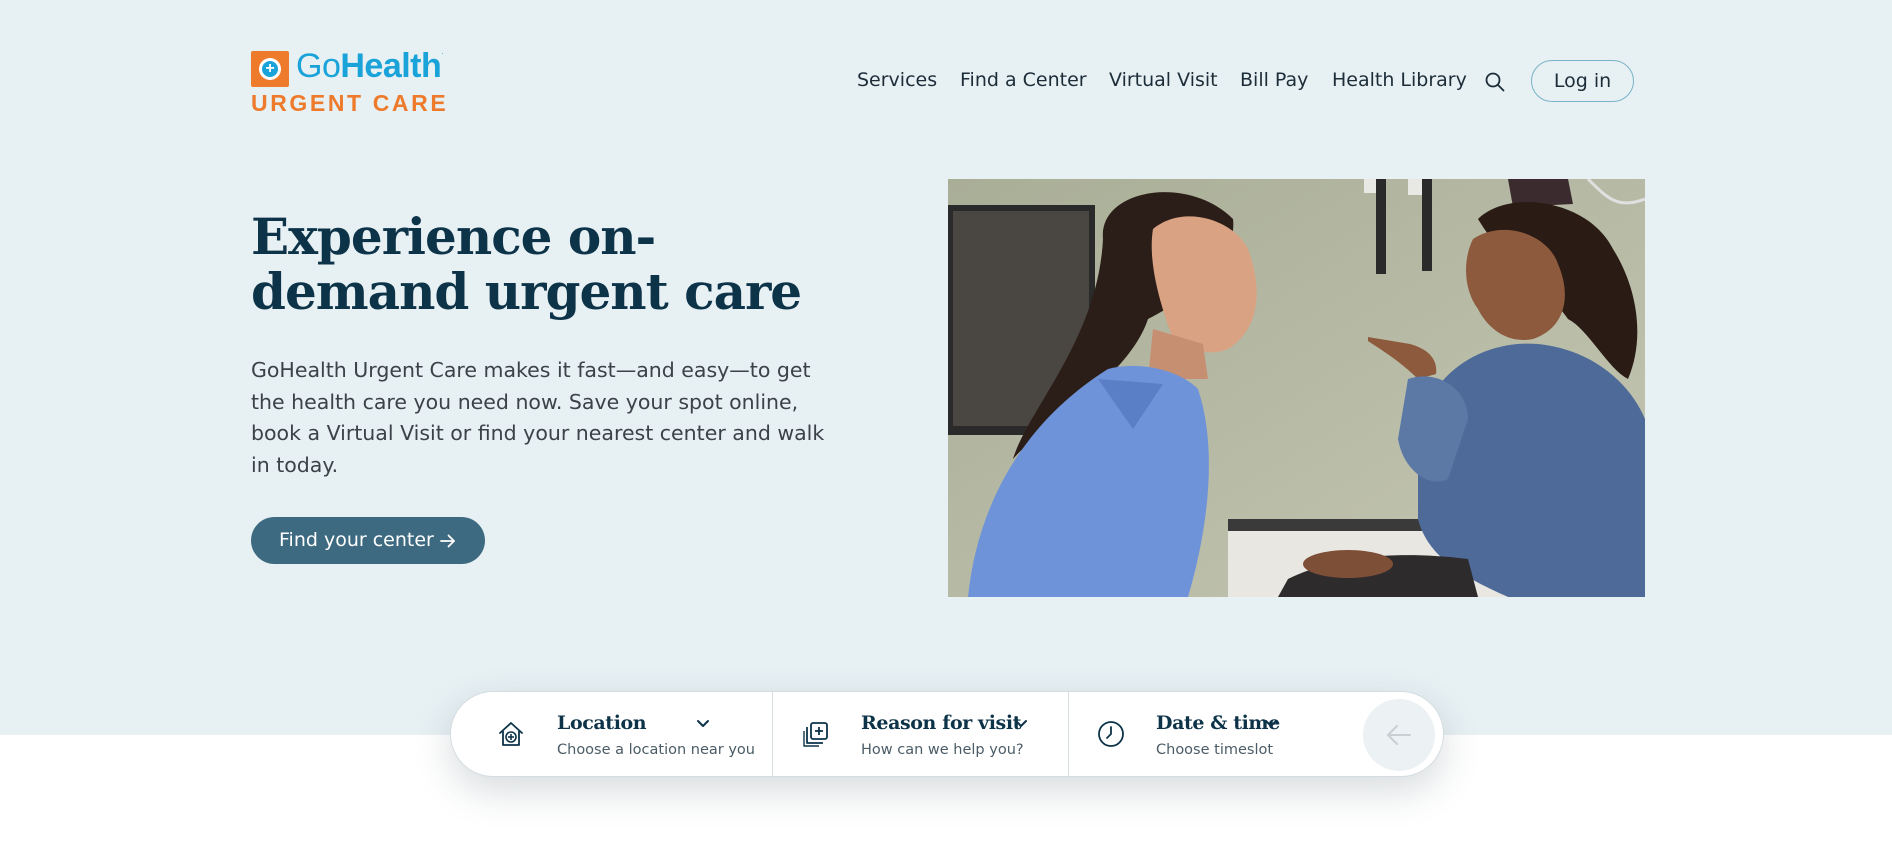 This screenshot has height=856, width=1892. Describe the element at coordinates (350, 103) in the screenshot. I see `logo-subtitle: URGENT CARE` at that location.